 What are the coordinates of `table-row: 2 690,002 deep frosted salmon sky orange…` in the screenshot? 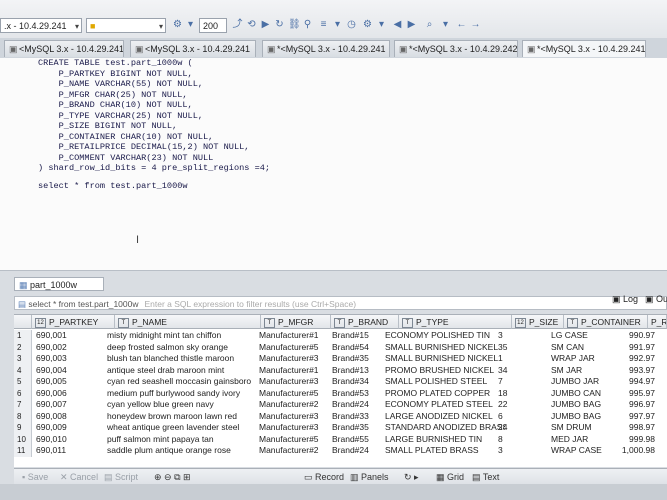 It's located at (340, 347).